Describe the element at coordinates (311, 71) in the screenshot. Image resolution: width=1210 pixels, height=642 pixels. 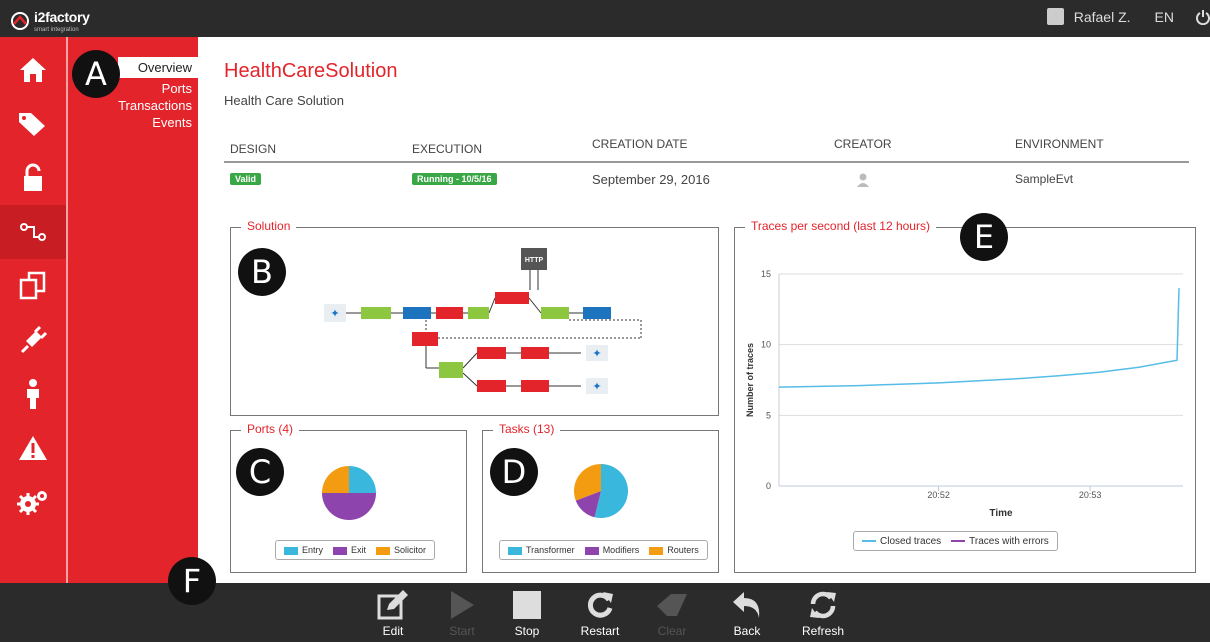
I see `page-title: HealthCareSolution` at that location.